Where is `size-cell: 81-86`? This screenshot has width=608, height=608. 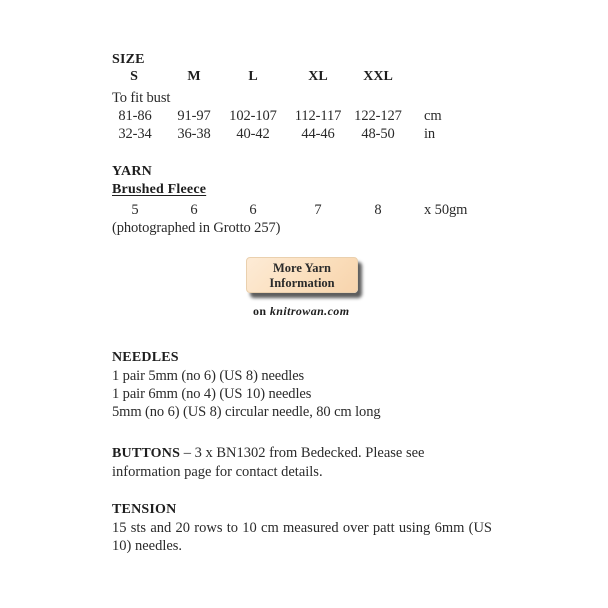
size-cell: 81-86 is located at coordinates (135, 116).